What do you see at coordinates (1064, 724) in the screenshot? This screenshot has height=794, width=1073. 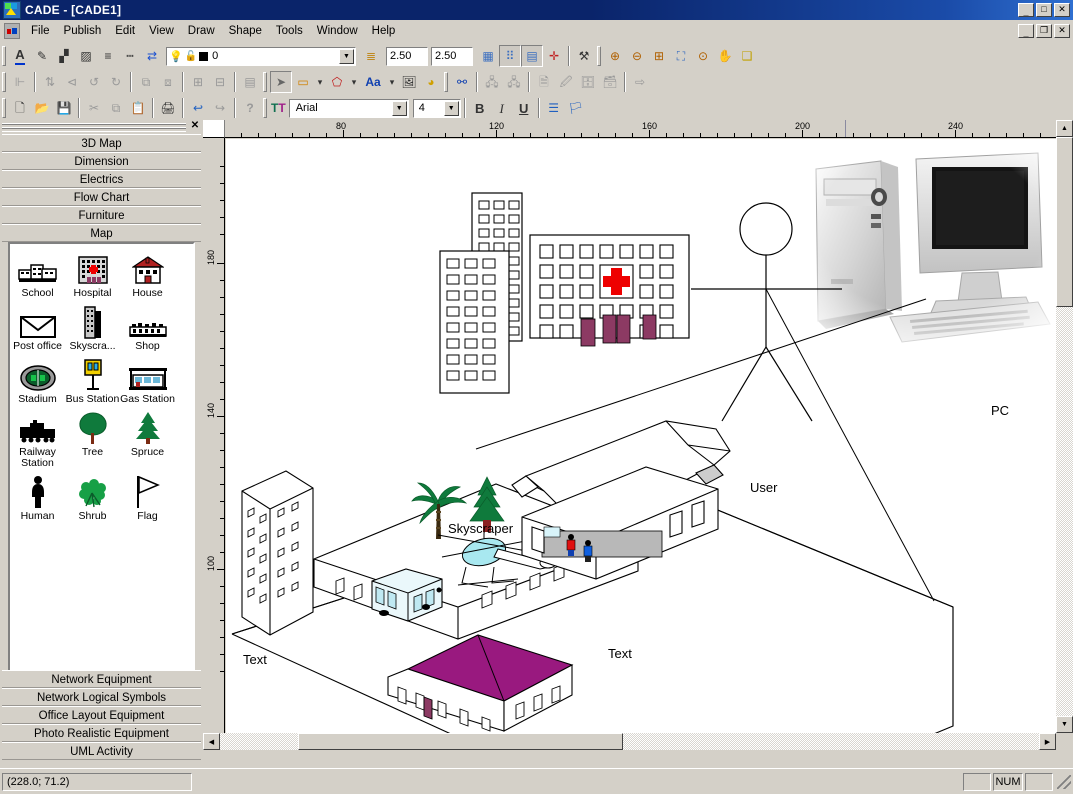 I see `scroll-down-button: ▼` at bounding box center [1064, 724].